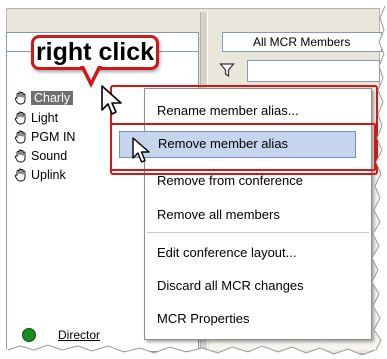  What do you see at coordinates (53, 137) in the screenshot?
I see `member-label: PGM IN` at bounding box center [53, 137].